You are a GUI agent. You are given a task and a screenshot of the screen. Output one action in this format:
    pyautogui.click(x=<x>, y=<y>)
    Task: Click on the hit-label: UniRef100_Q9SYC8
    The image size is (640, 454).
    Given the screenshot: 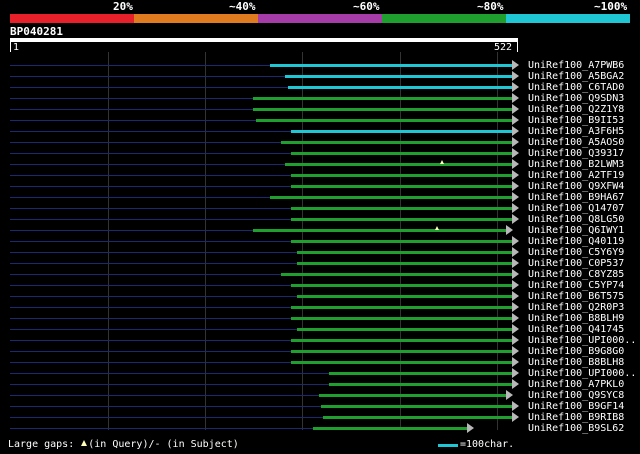 What is the action you would take?
    pyautogui.click(x=576, y=395)
    